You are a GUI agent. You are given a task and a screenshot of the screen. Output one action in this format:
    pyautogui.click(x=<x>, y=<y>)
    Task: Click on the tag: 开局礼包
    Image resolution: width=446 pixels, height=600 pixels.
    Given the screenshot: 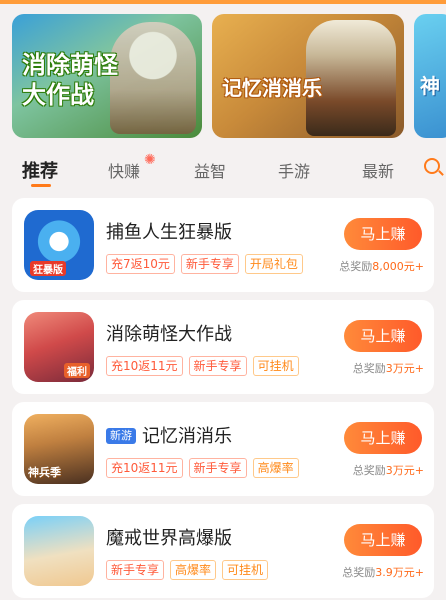 What is the action you would take?
    pyautogui.click(x=273, y=264)
    